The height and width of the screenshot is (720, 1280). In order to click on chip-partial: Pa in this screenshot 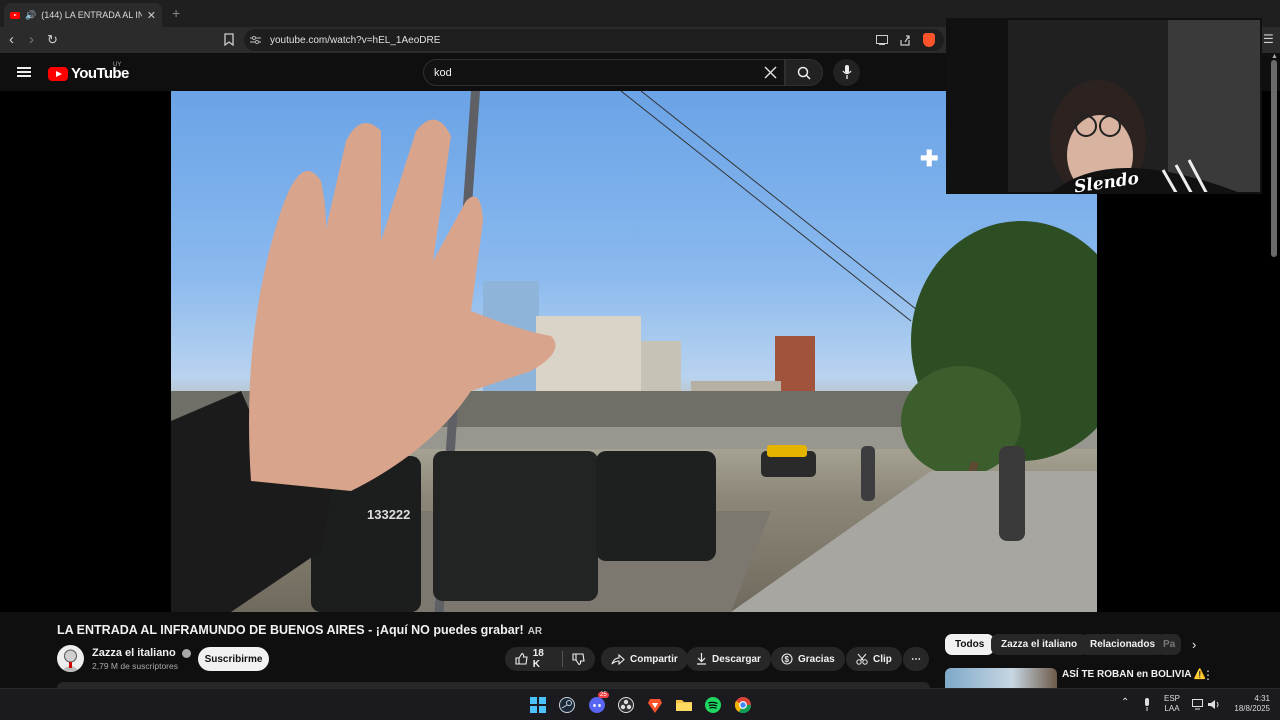, I will do `click(1169, 644)`.